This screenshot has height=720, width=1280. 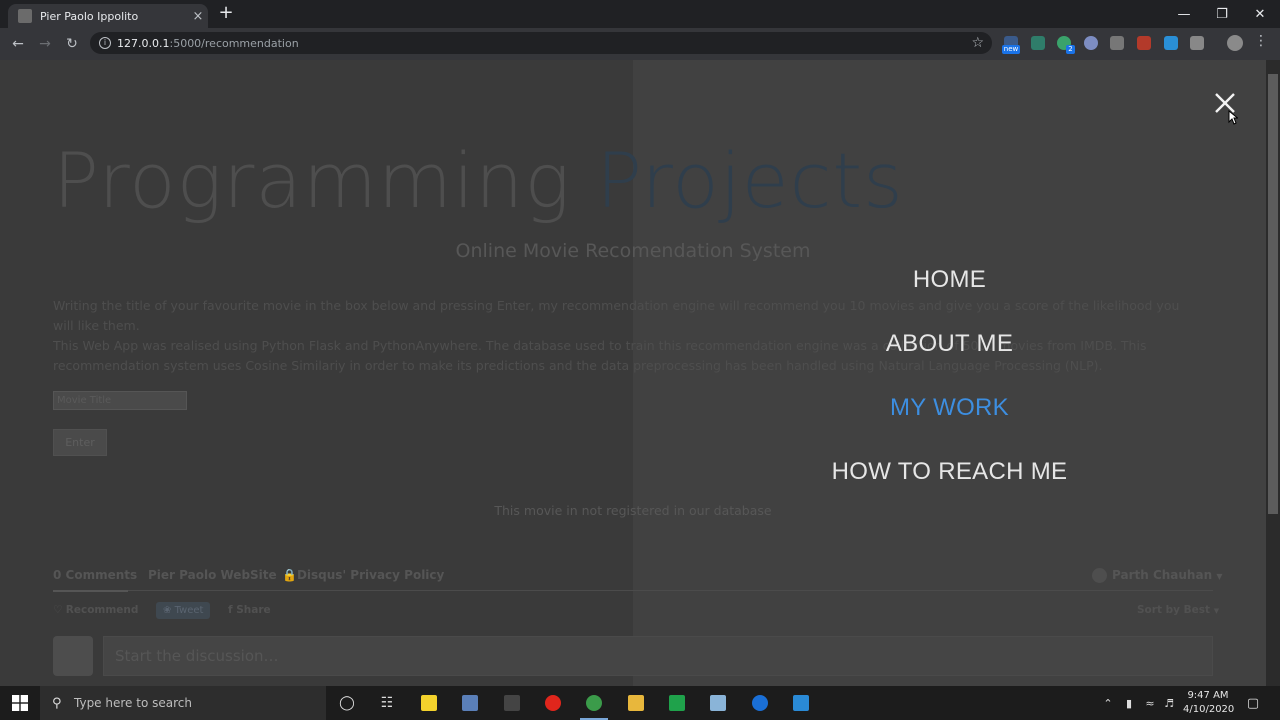 I want to click on facebook-icon: f, so click(x=230, y=610).